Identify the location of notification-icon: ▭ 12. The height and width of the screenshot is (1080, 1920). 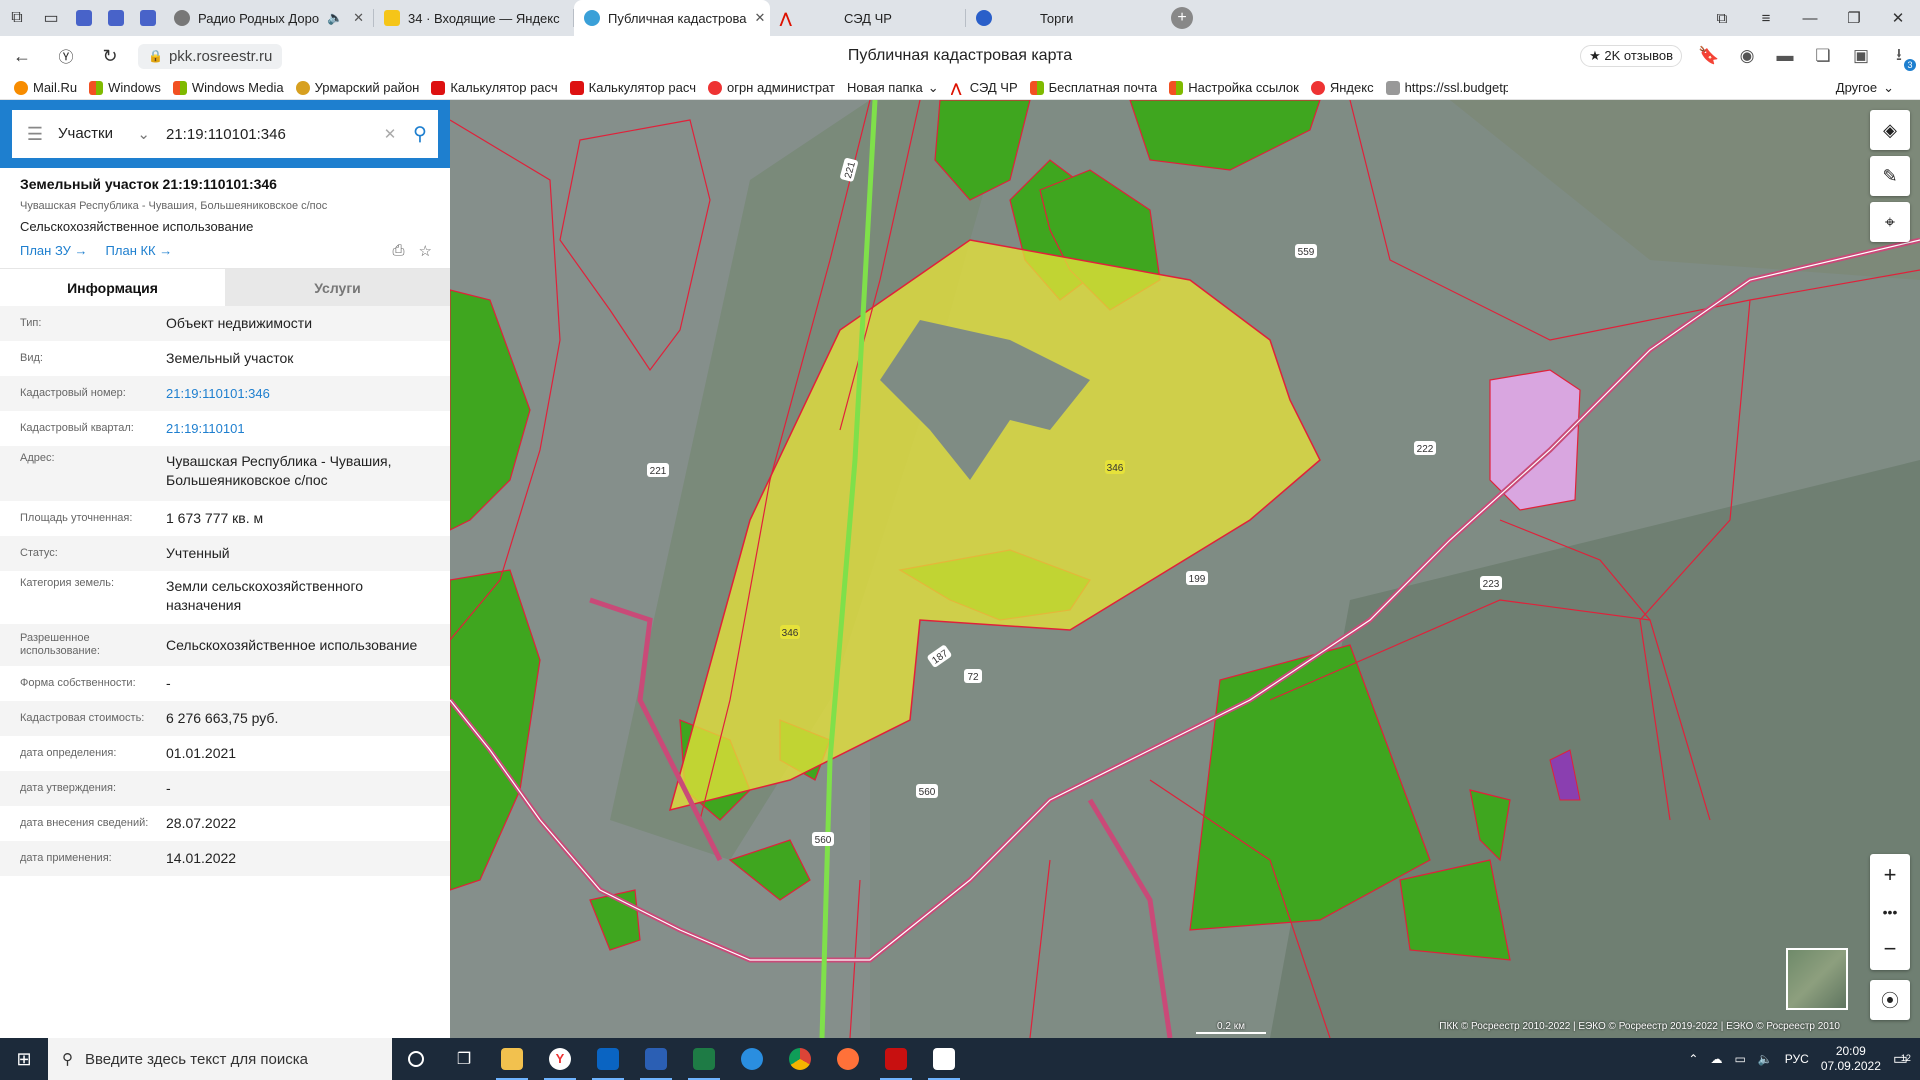
(1902, 1059).